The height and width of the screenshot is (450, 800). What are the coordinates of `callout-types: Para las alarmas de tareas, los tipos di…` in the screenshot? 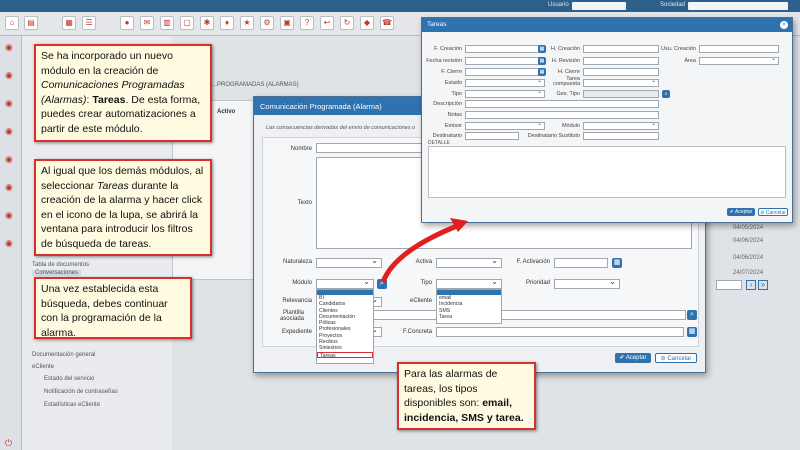 It's located at (466, 396).